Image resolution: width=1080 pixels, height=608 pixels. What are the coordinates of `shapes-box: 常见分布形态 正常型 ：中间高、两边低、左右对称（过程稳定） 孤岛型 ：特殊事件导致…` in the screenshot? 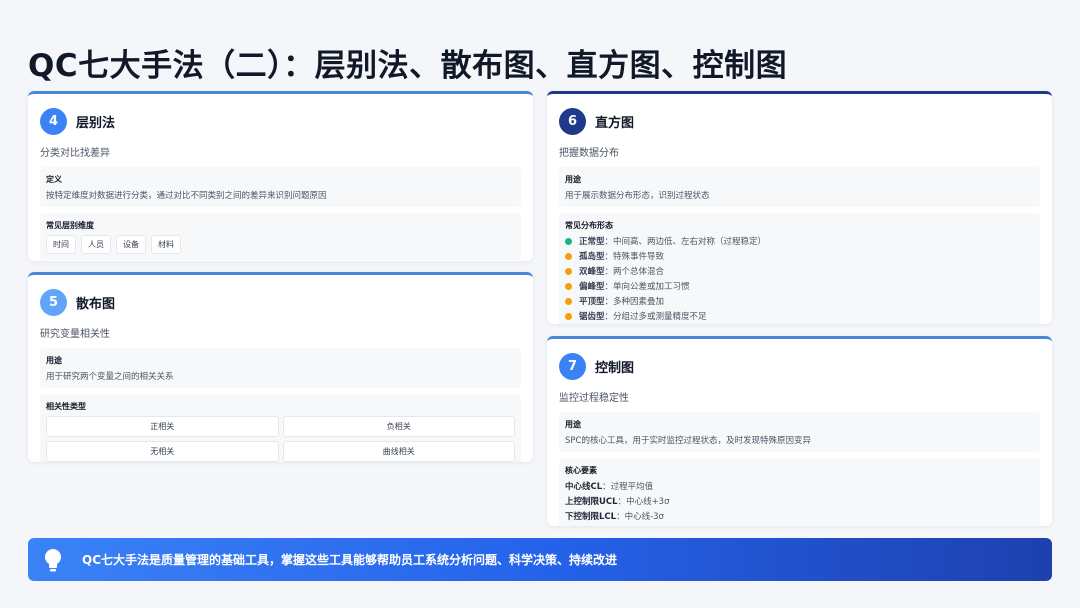 It's located at (799, 268).